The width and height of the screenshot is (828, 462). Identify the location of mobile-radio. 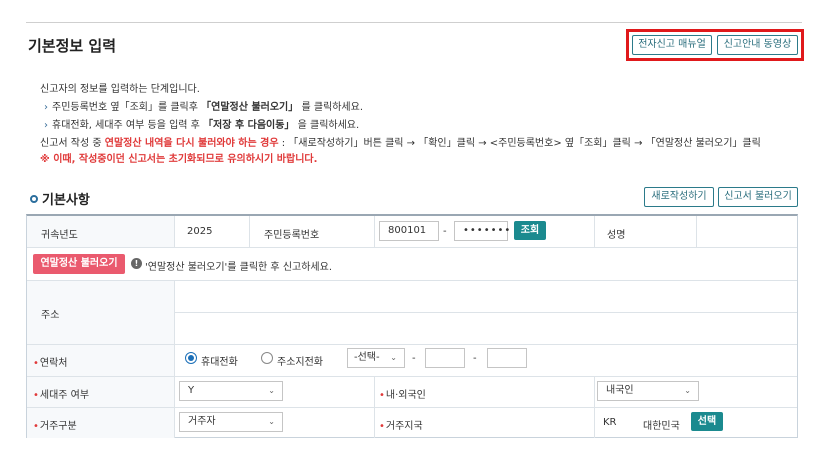
(191, 358).